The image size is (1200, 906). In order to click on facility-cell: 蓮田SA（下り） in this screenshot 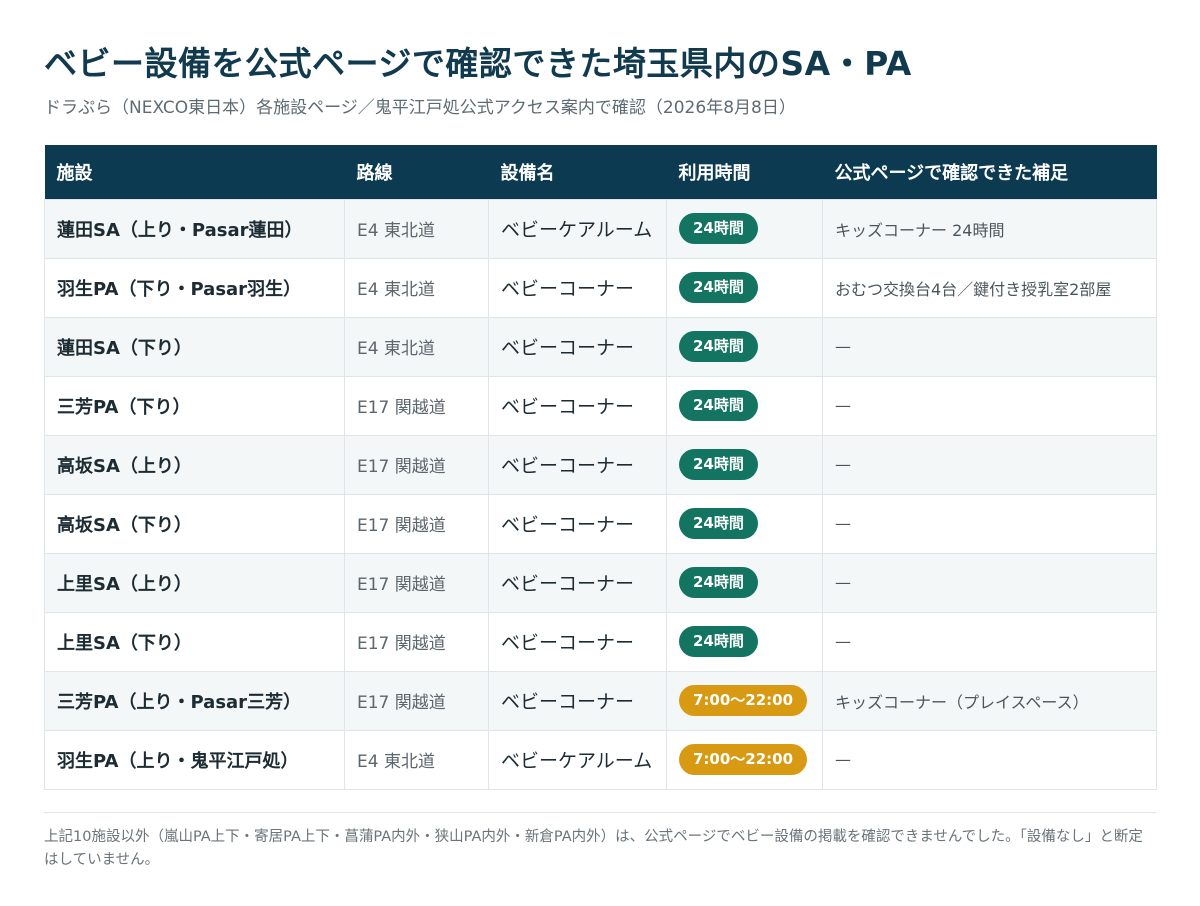, I will do `click(194, 346)`.